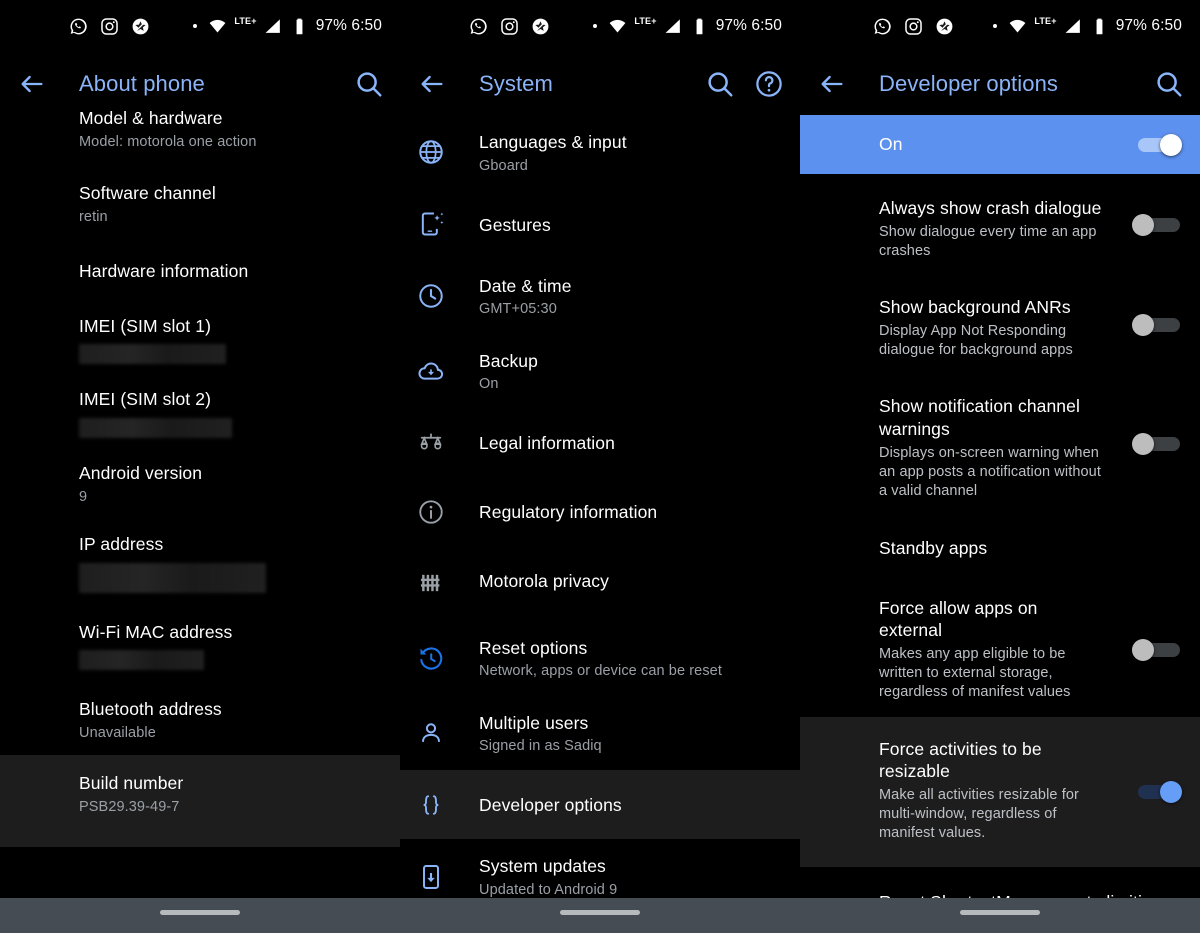 This screenshot has width=1200, height=933. What do you see at coordinates (515, 224) in the screenshot?
I see `list-item-title: Gestures` at bounding box center [515, 224].